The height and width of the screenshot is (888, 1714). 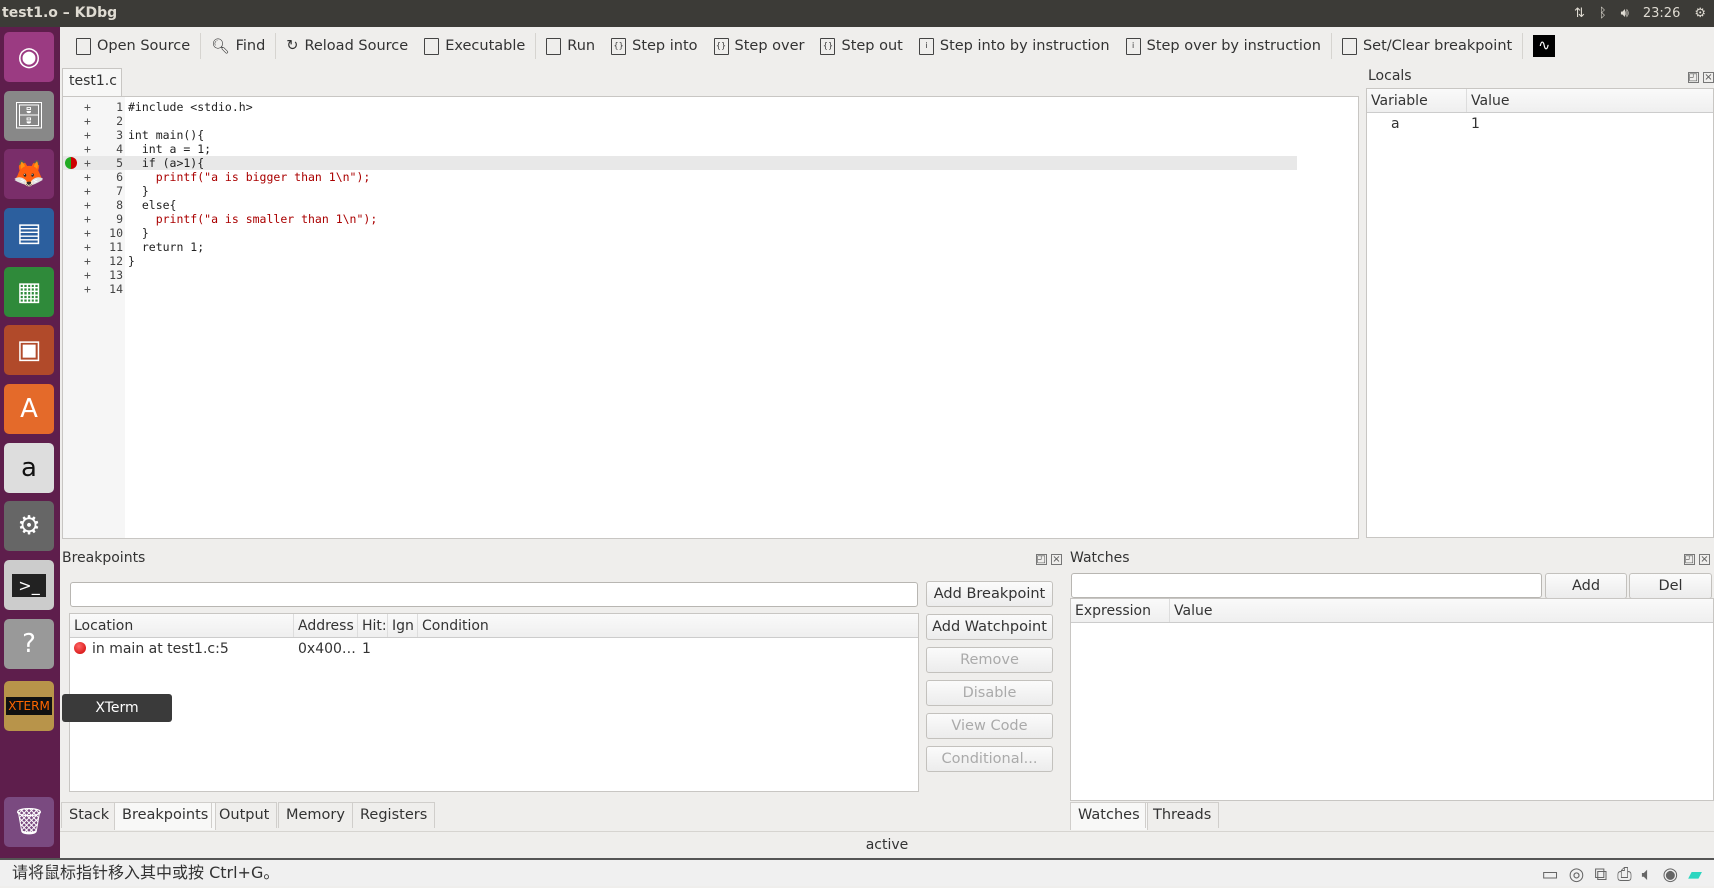 What do you see at coordinates (680, 289) in the screenshot?
I see `code-line: +14` at bounding box center [680, 289].